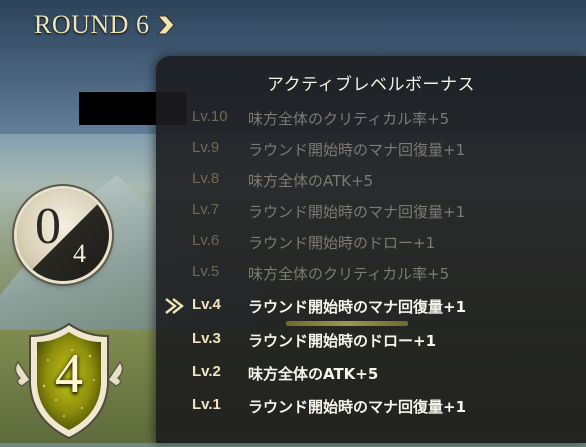 The height and width of the screenshot is (447, 586). I want to click on bonus-row-lv6: Lv.6 ラウンド開始時のドロー+1, so click(371, 242).